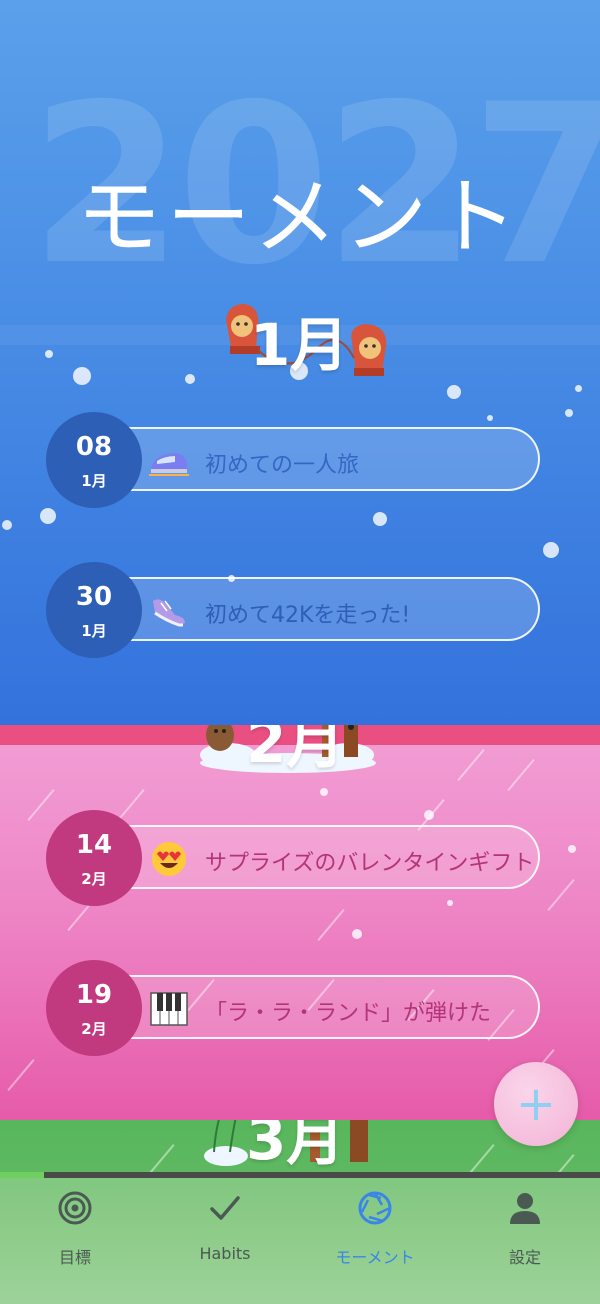 The height and width of the screenshot is (1304, 600). I want to click on nav-label: モーメント, so click(375, 1257).